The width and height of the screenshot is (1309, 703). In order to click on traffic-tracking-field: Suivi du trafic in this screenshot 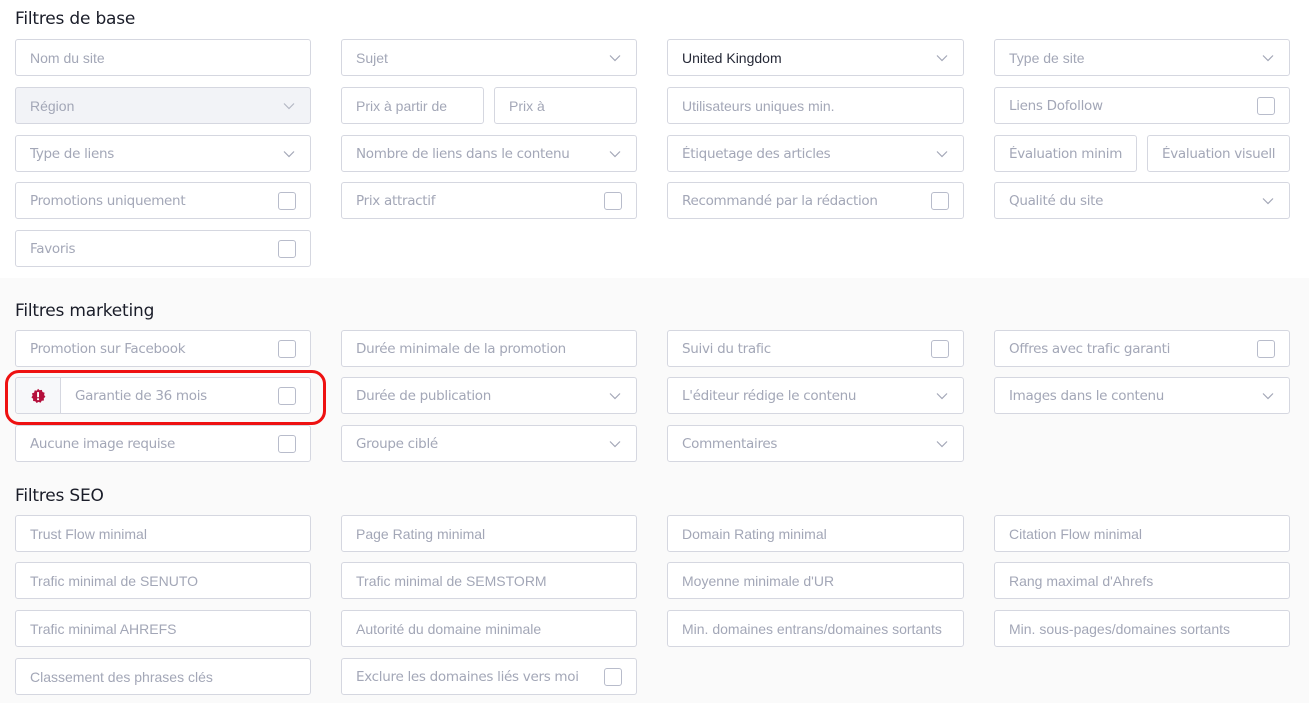, I will do `click(815, 348)`.